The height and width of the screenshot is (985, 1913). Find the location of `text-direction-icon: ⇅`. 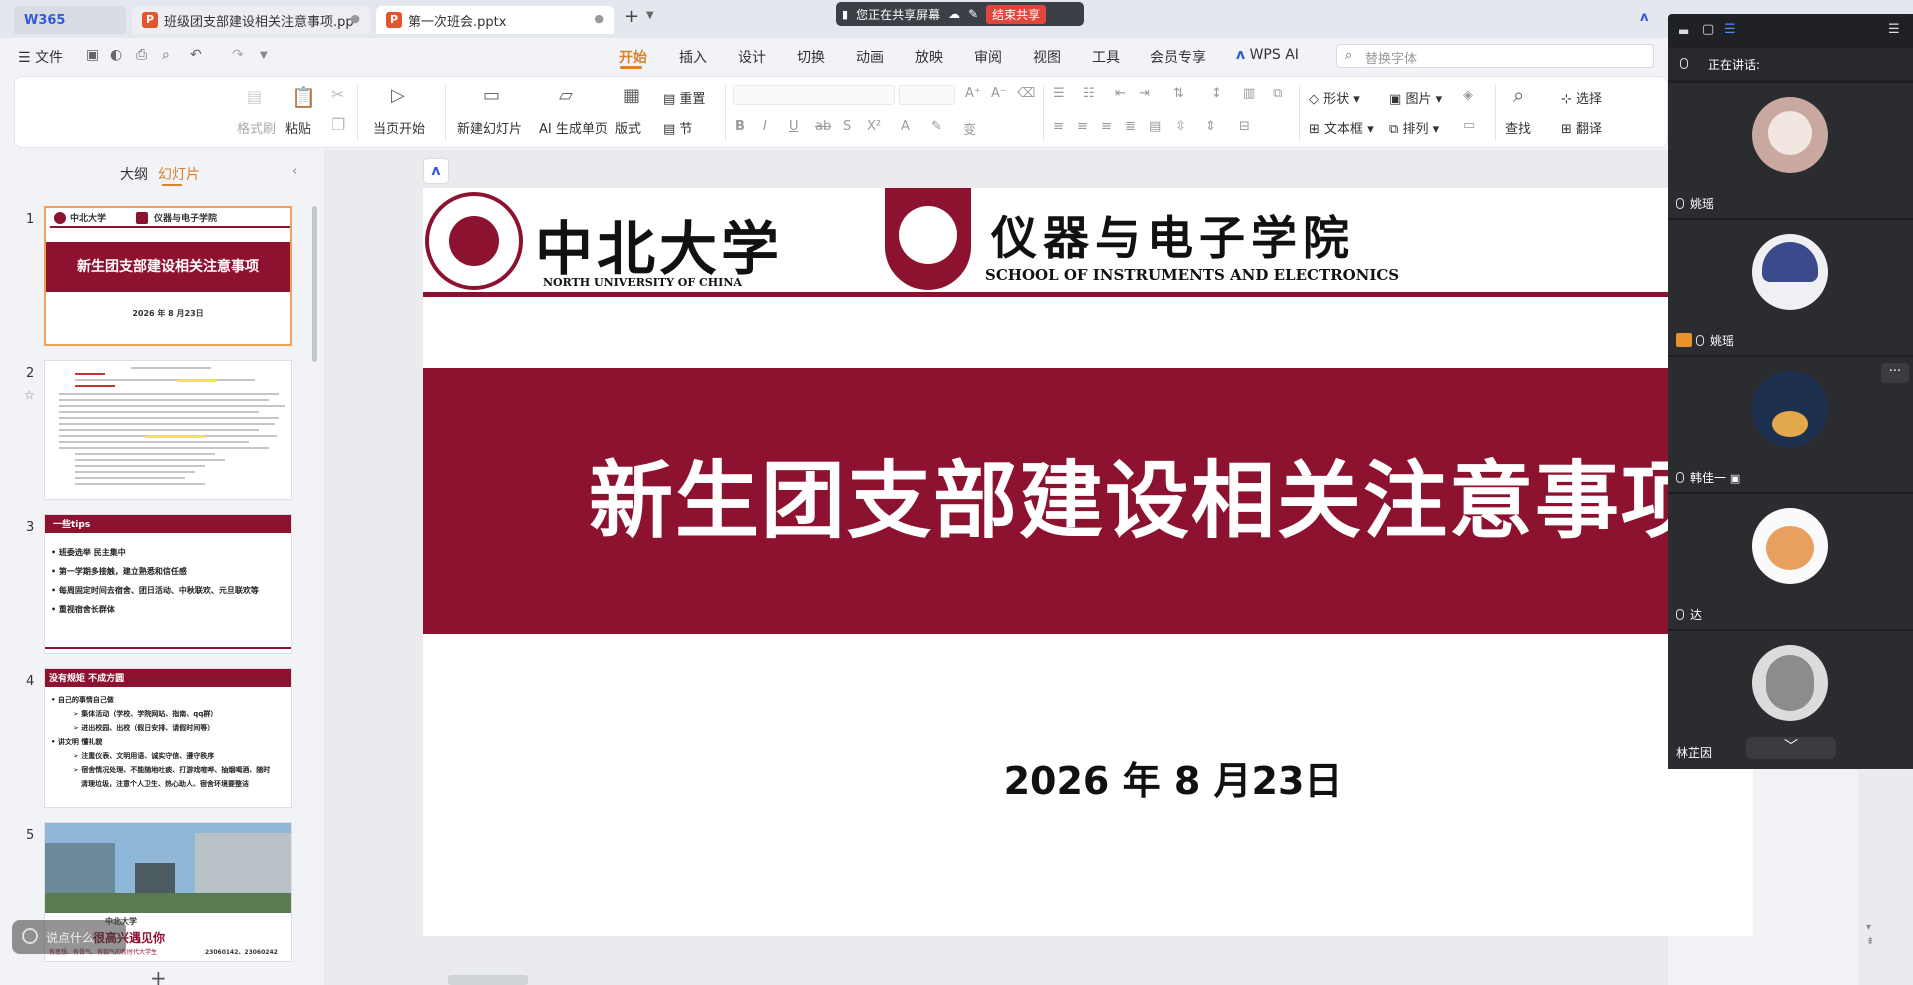

text-direction-icon: ⇅ is located at coordinates (1178, 93).